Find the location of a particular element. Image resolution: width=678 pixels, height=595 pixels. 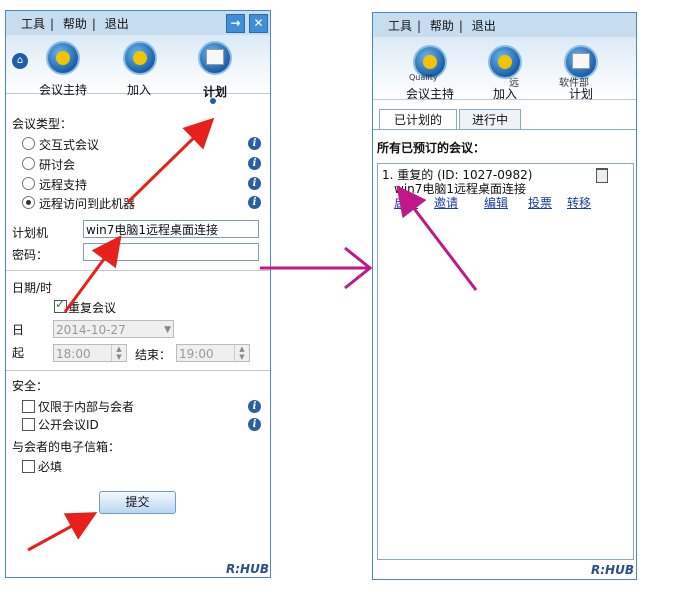

meeting-type-label: 会议类型： is located at coordinates (42, 124).